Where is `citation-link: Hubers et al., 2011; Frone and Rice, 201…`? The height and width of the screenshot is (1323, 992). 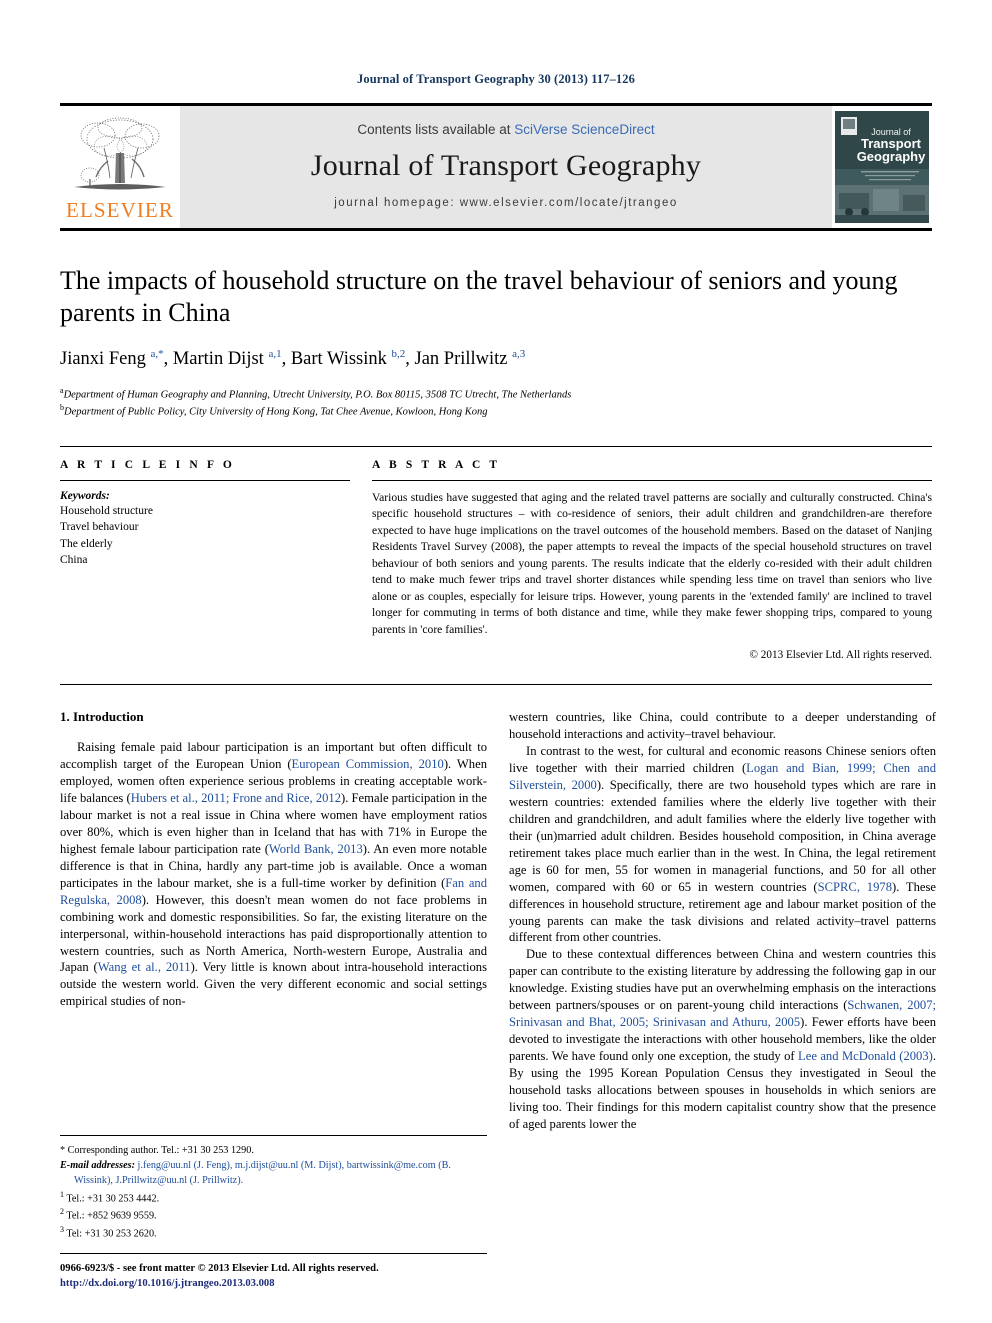
citation-link: Hubers et al., 2011; Frone and Rice, 201… is located at coordinates (236, 798).